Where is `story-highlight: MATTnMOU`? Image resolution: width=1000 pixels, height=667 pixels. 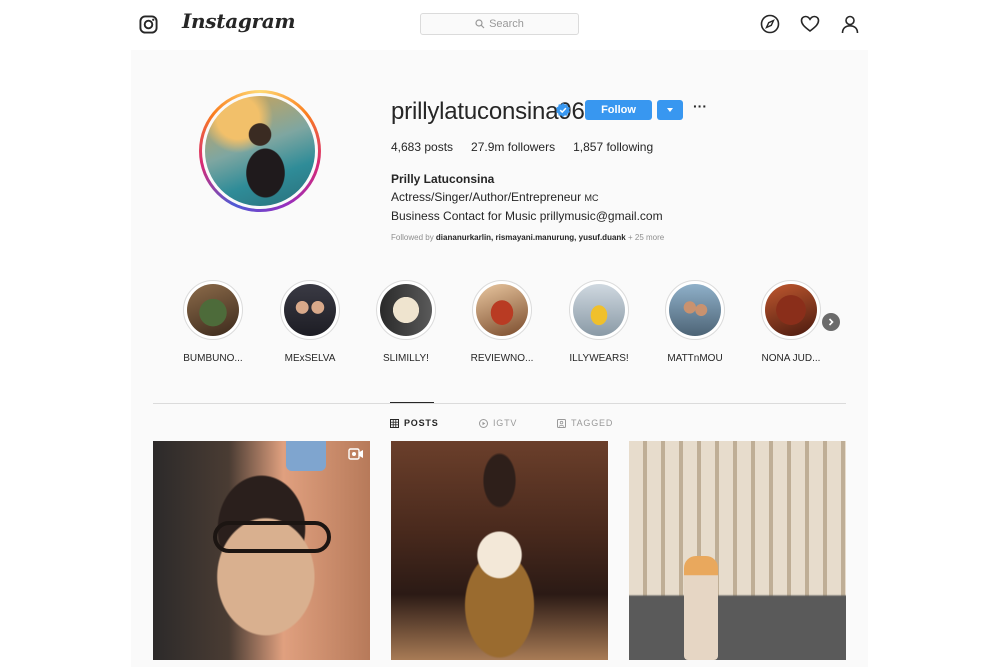
story-highlight: MATTnMOU is located at coordinates (695, 322).